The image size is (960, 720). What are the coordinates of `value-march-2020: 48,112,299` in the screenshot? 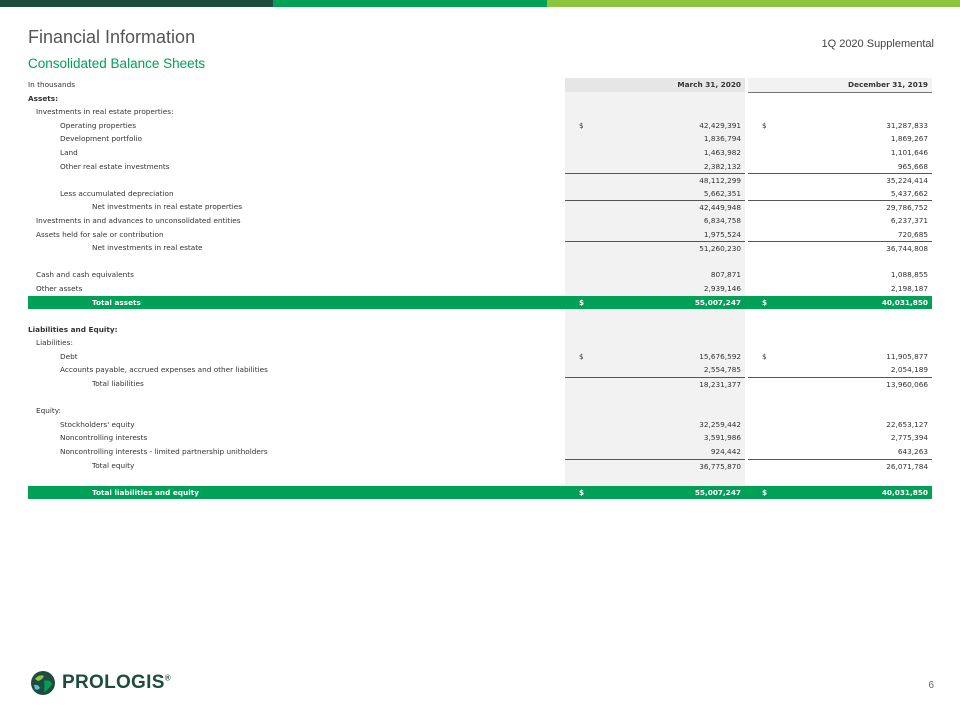 It's located at (655, 180).